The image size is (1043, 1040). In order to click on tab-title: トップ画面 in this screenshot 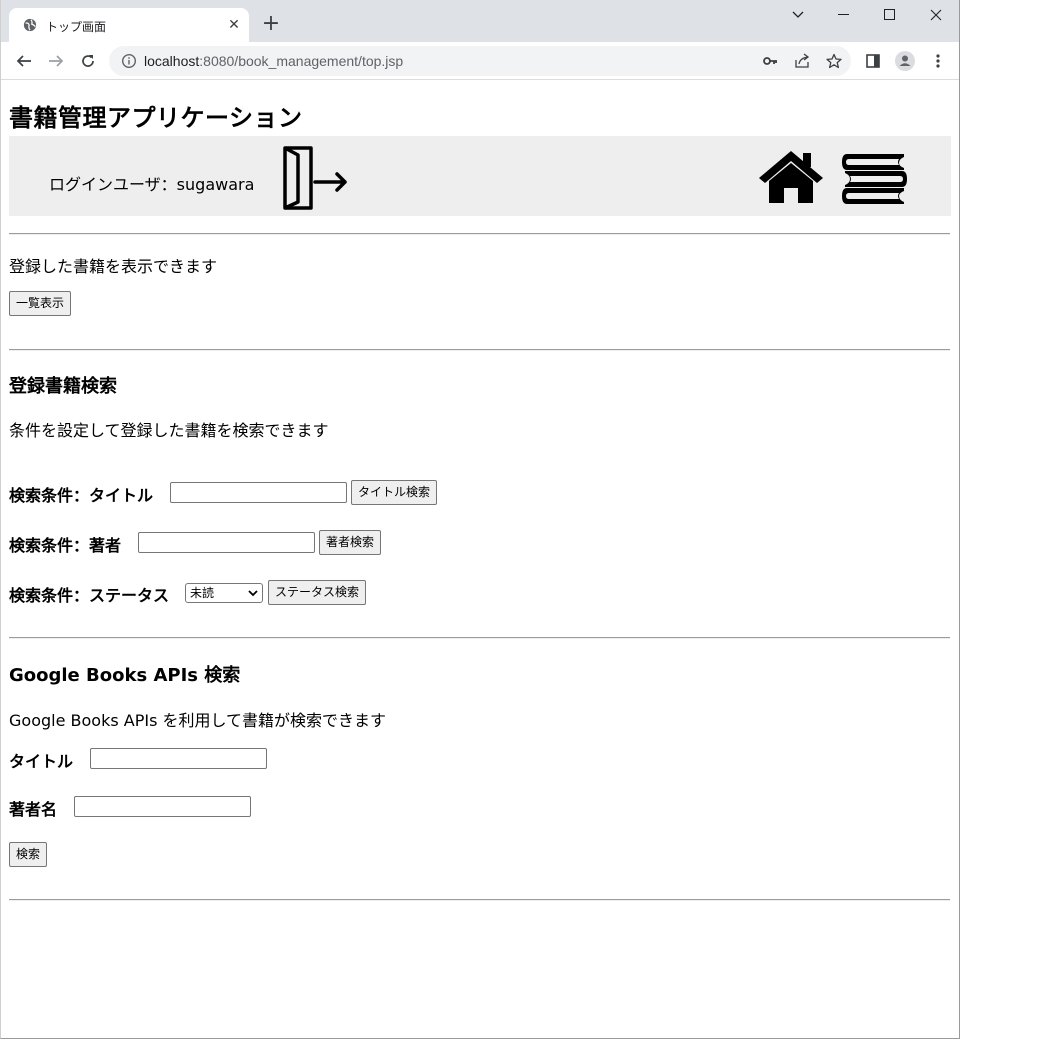, I will do `click(76, 27)`.